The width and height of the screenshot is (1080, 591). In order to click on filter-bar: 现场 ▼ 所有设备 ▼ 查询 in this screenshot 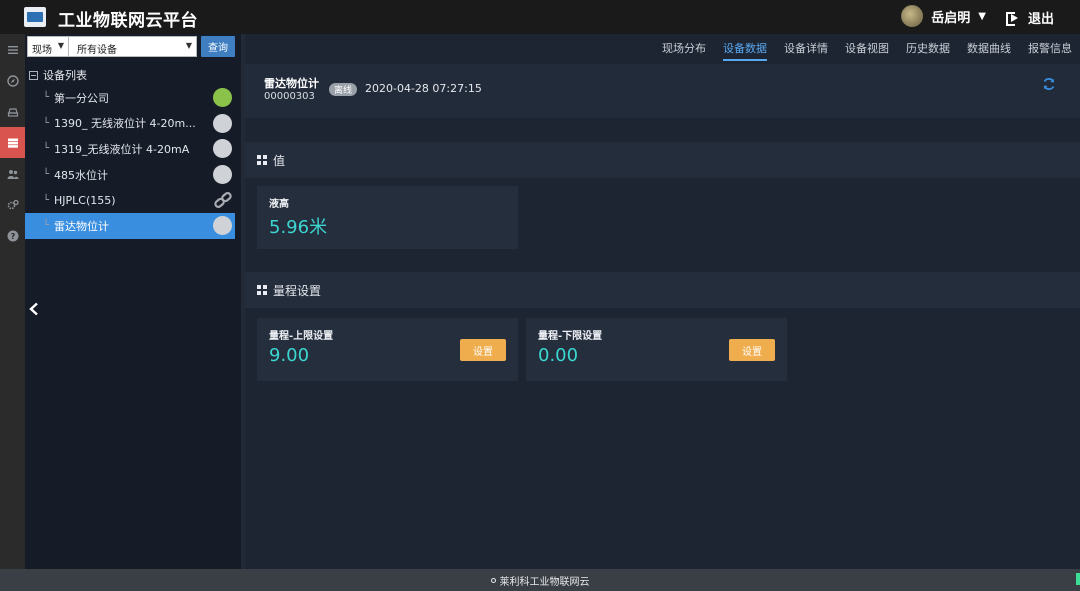, I will do `click(131, 46)`.